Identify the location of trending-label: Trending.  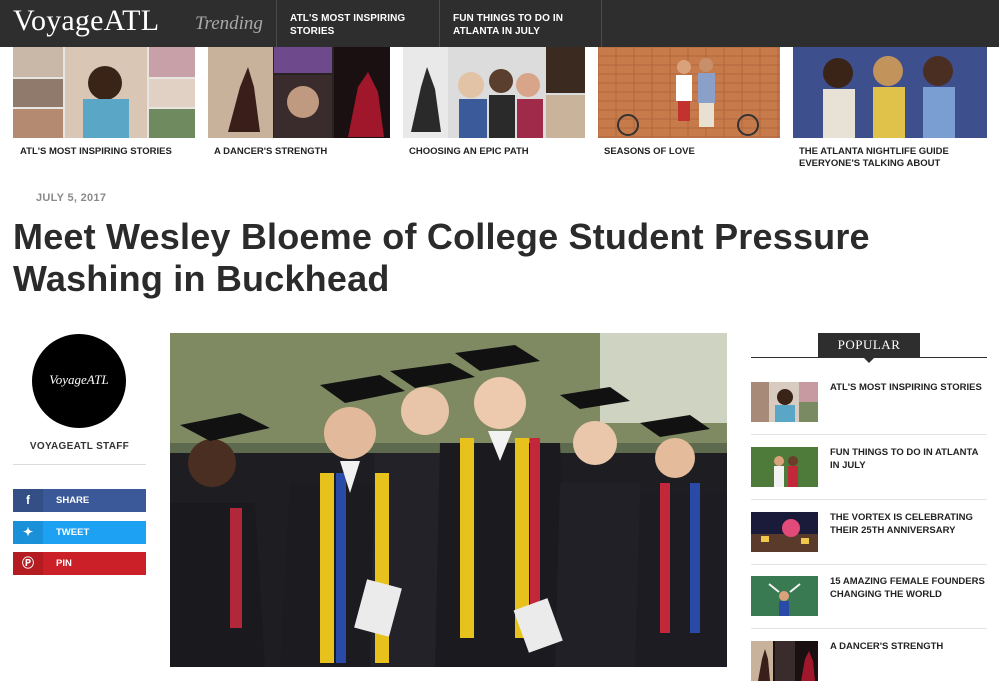
(229, 23).